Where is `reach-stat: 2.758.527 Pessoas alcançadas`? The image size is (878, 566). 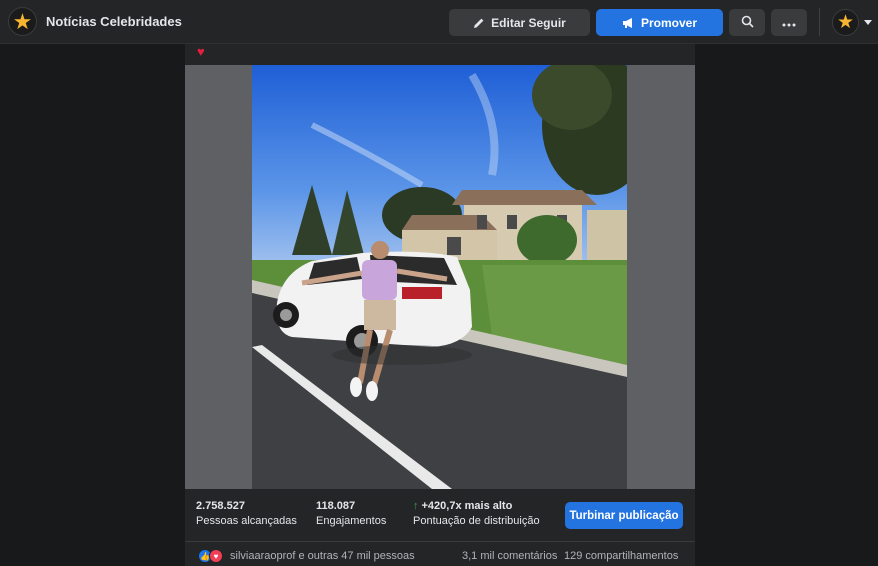
reach-stat: 2.758.527 Pessoas alcançadas is located at coordinates (246, 513).